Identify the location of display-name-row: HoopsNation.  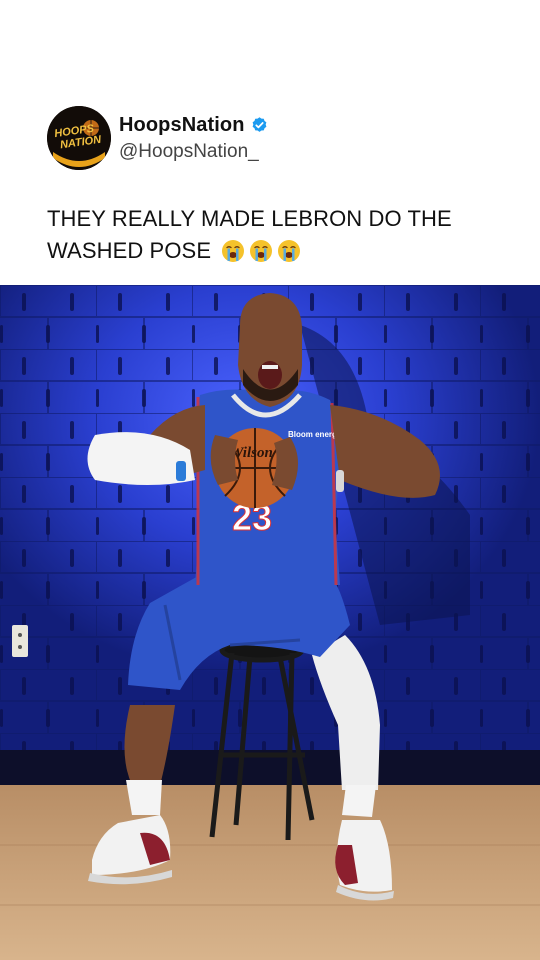
(194, 125).